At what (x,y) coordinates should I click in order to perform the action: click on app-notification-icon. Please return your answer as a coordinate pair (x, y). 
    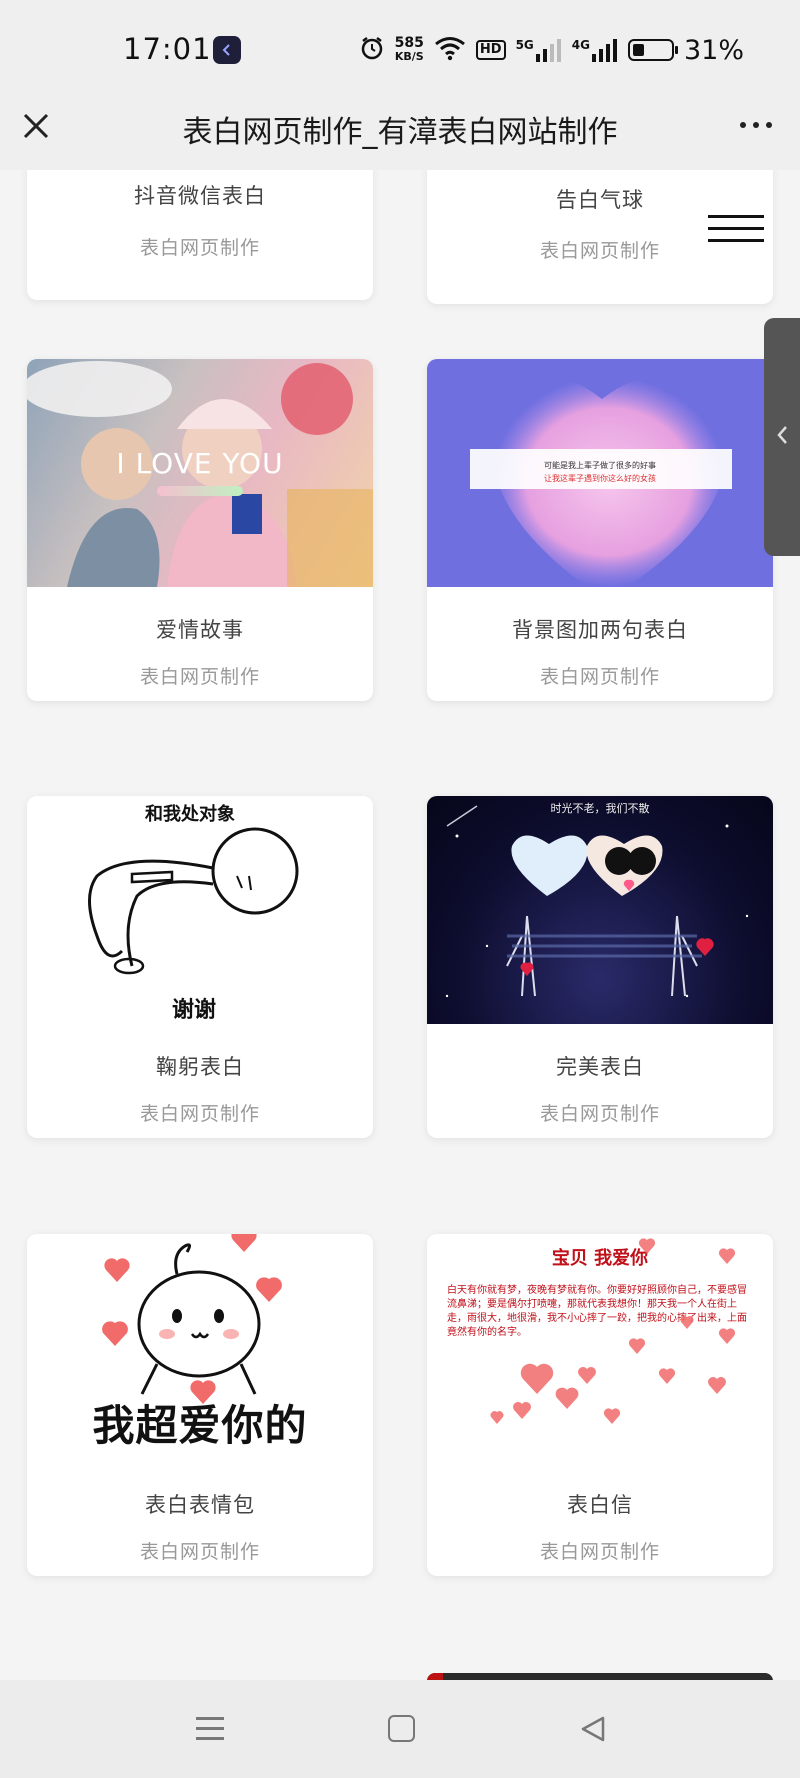
    Looking at the image, I should click on (227, 50).